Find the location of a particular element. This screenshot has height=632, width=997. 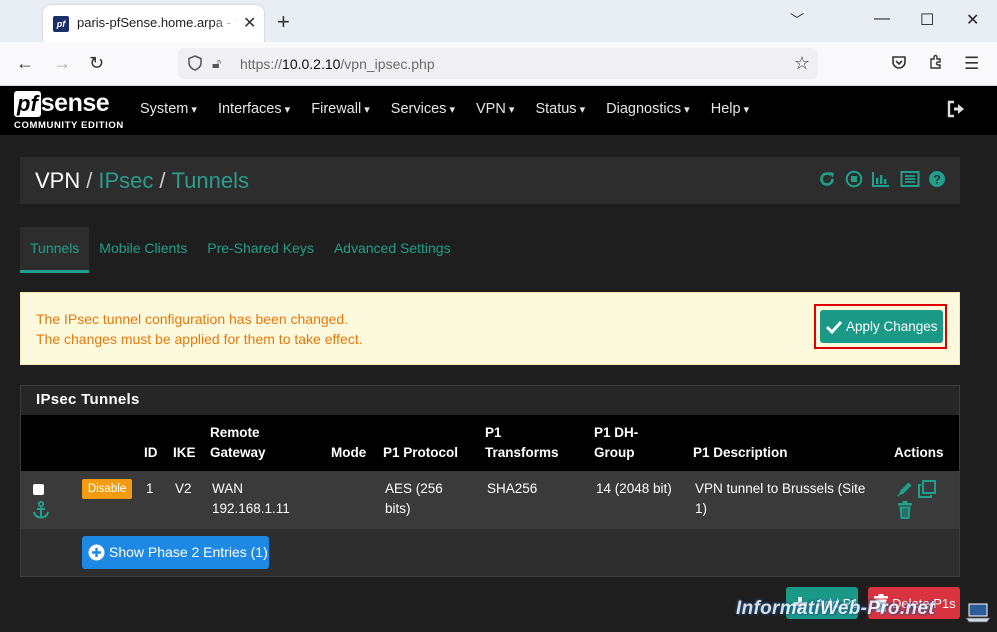

status-graph-icon is located at coordinates (881, 179).